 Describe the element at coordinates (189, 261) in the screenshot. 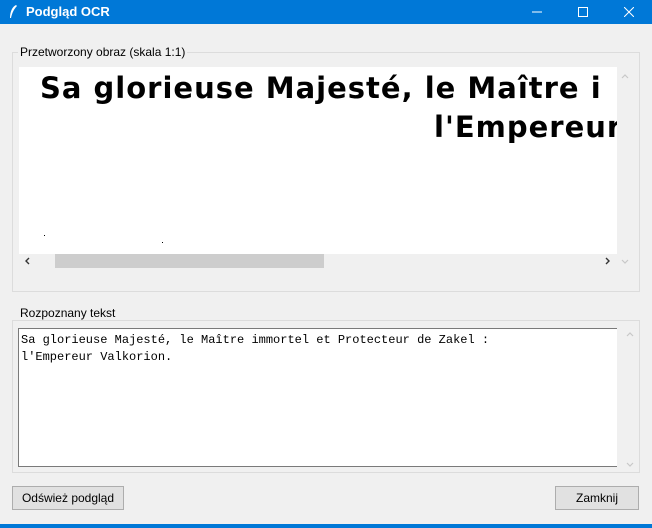

I see `horizontal-scroll-thumb` at that location.